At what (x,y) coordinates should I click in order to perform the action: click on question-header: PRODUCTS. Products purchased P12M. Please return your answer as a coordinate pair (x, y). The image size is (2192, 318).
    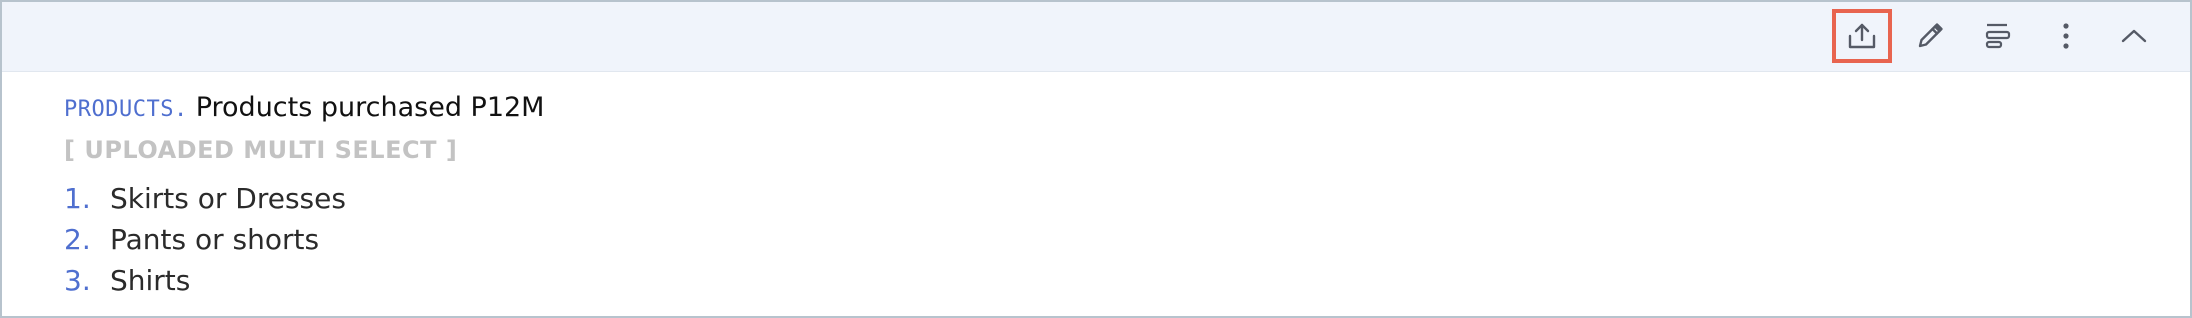
    Looking at the image, I should click on (304, 107).